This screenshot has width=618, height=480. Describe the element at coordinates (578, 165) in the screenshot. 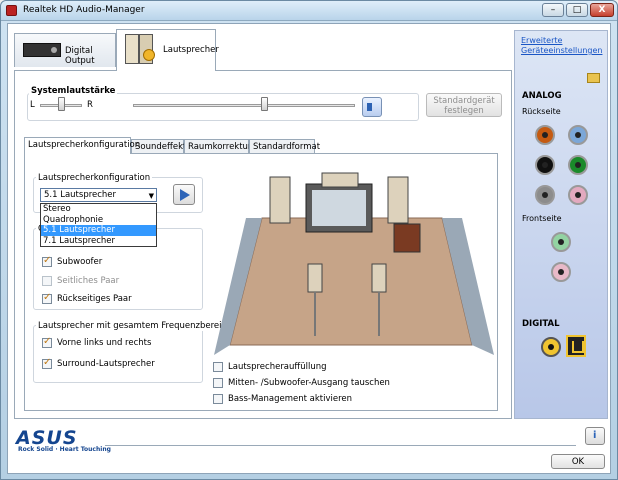

I see `back-jack-green` at that location.